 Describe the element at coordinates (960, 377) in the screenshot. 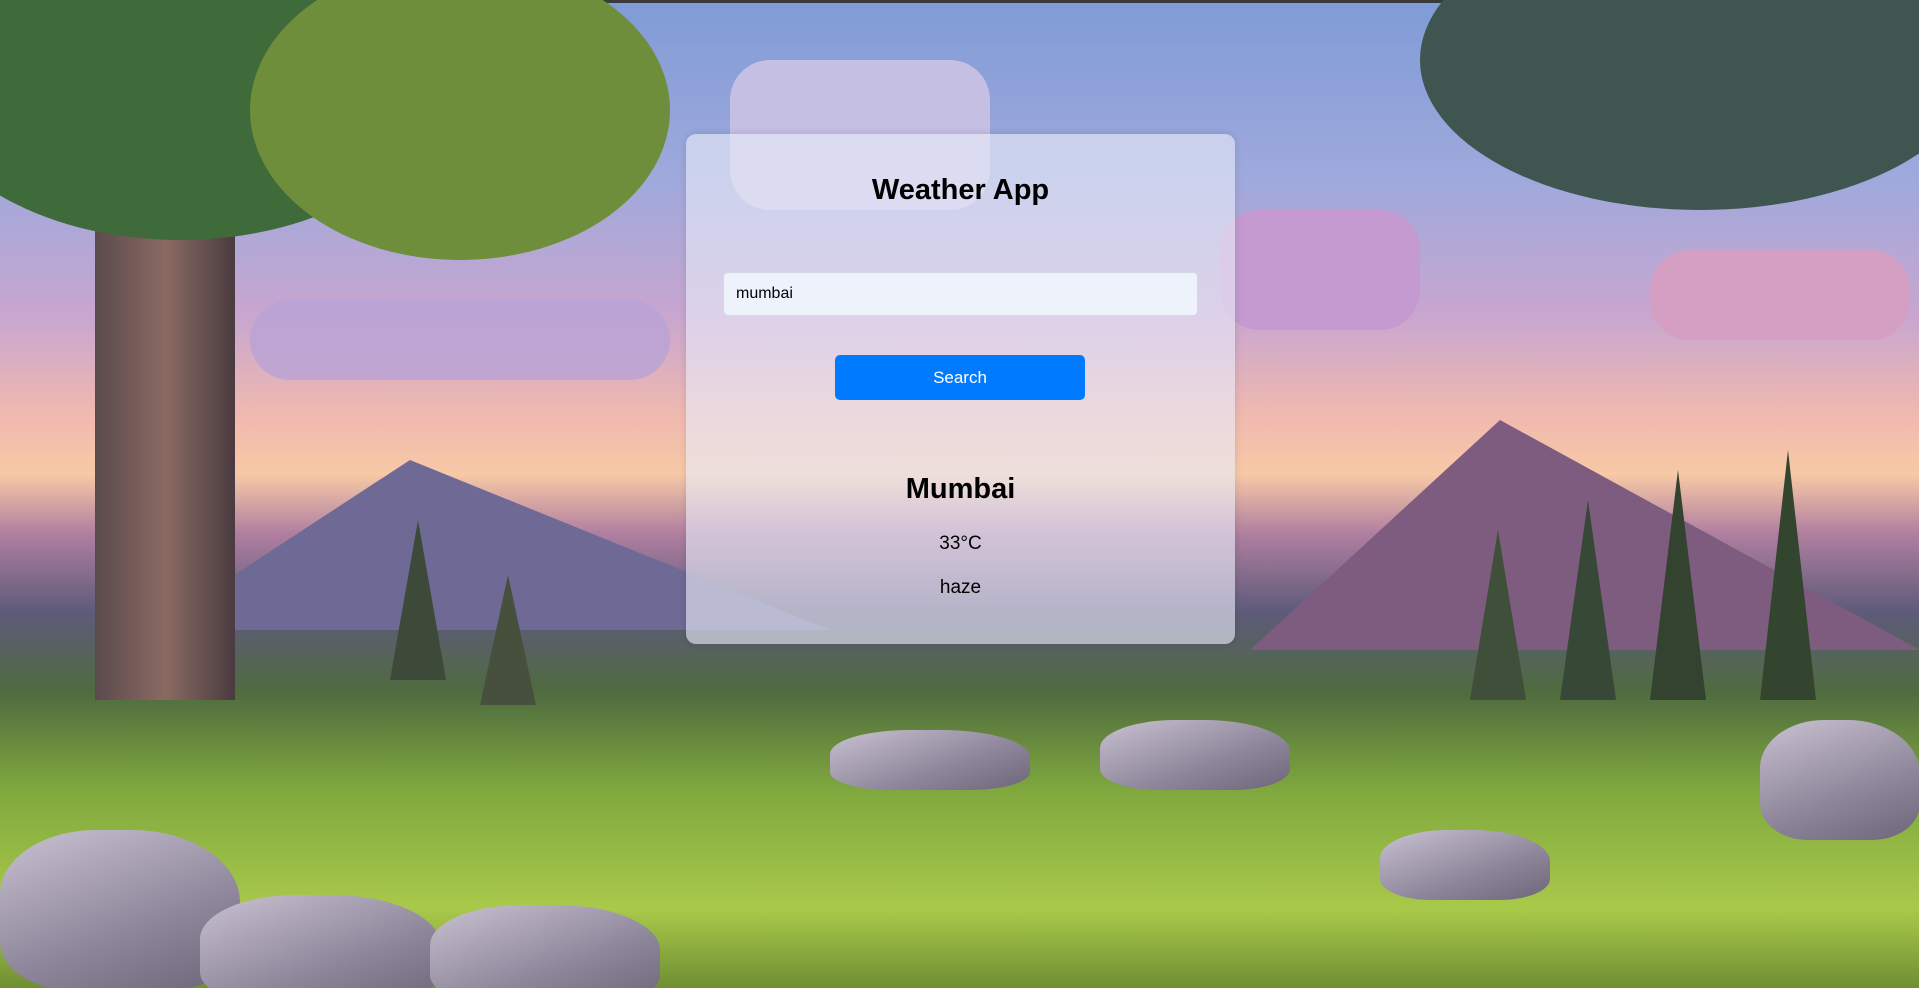

I see `search-button: Search` at that location.